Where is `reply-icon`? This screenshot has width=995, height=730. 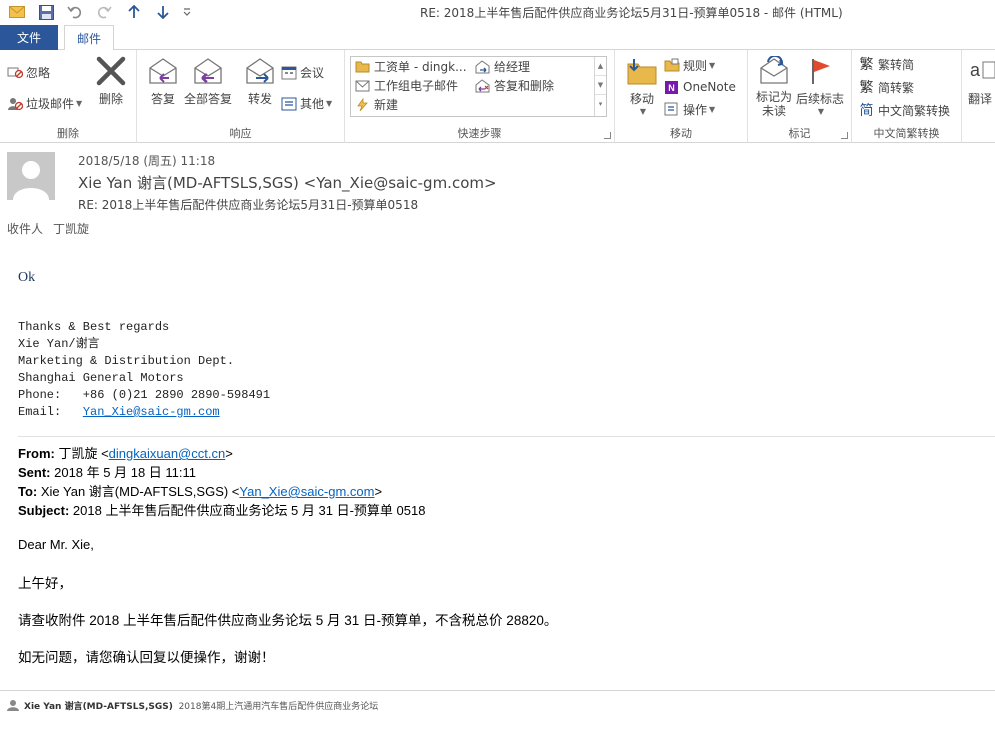
reply-icon is located at coordinates (163, 71).